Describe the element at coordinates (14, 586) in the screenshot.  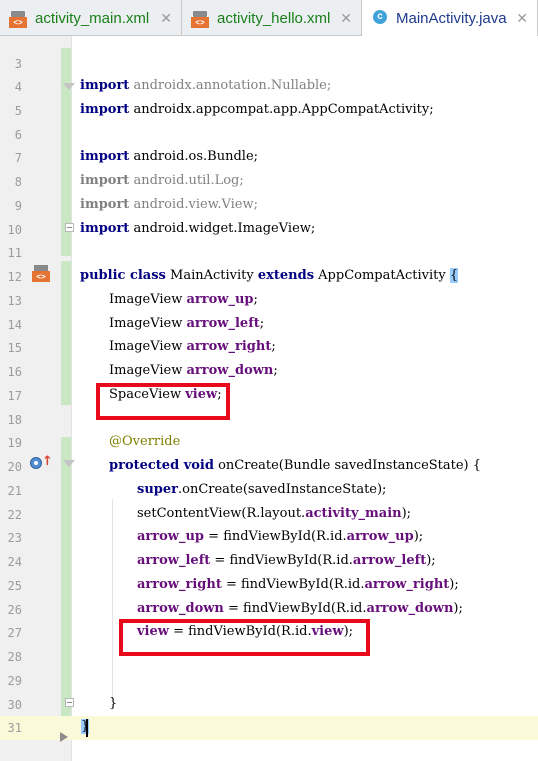
I see `line-number: 25` at that location.